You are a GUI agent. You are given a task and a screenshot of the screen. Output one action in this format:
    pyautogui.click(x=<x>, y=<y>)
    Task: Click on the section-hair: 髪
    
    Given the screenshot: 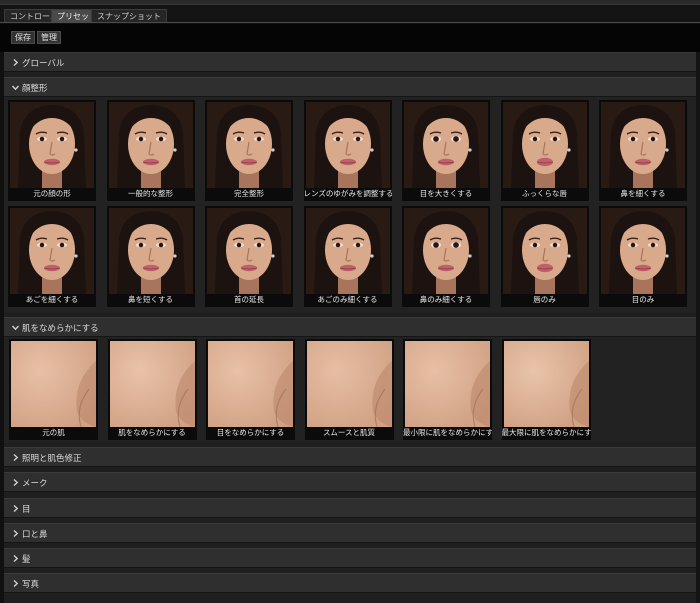 What is the action you would take?
    pyautogui.click(x=350, y=558)
    